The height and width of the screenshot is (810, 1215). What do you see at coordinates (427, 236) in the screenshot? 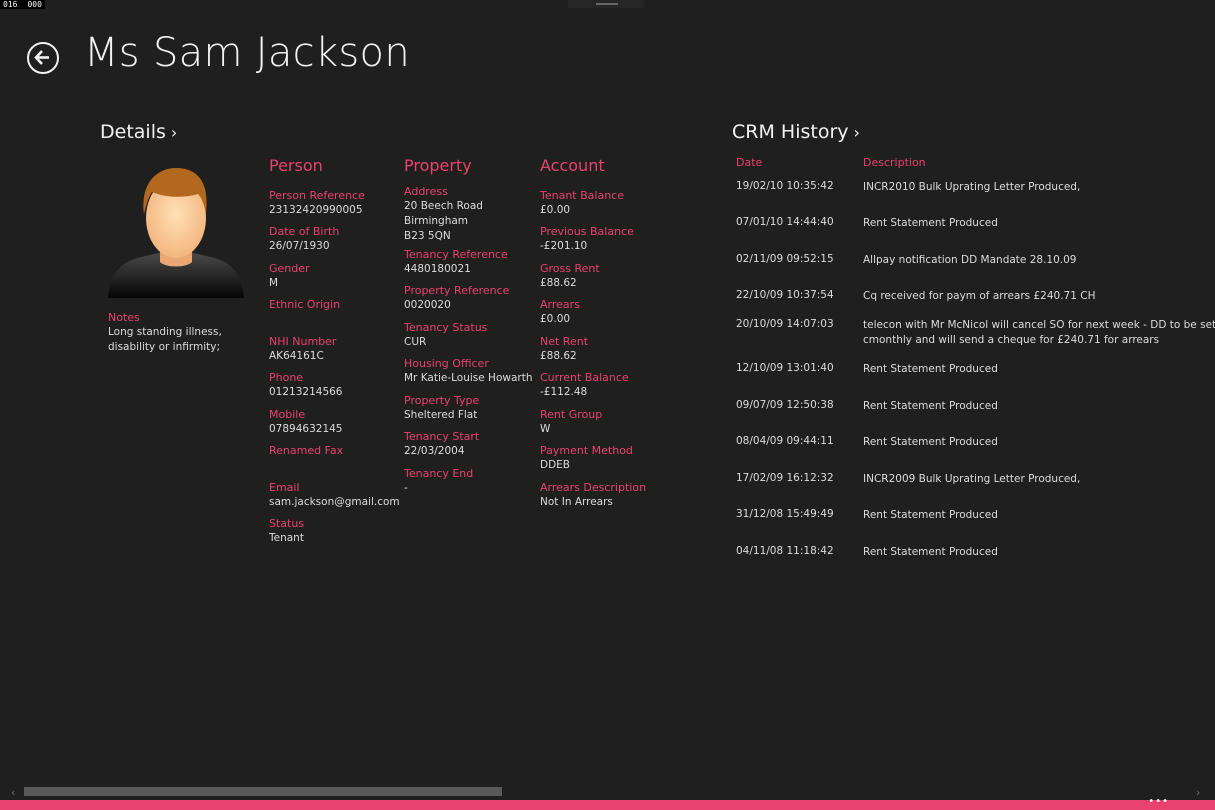
I see `address-line3: B23 5QN` at bounding box center [427, 236].